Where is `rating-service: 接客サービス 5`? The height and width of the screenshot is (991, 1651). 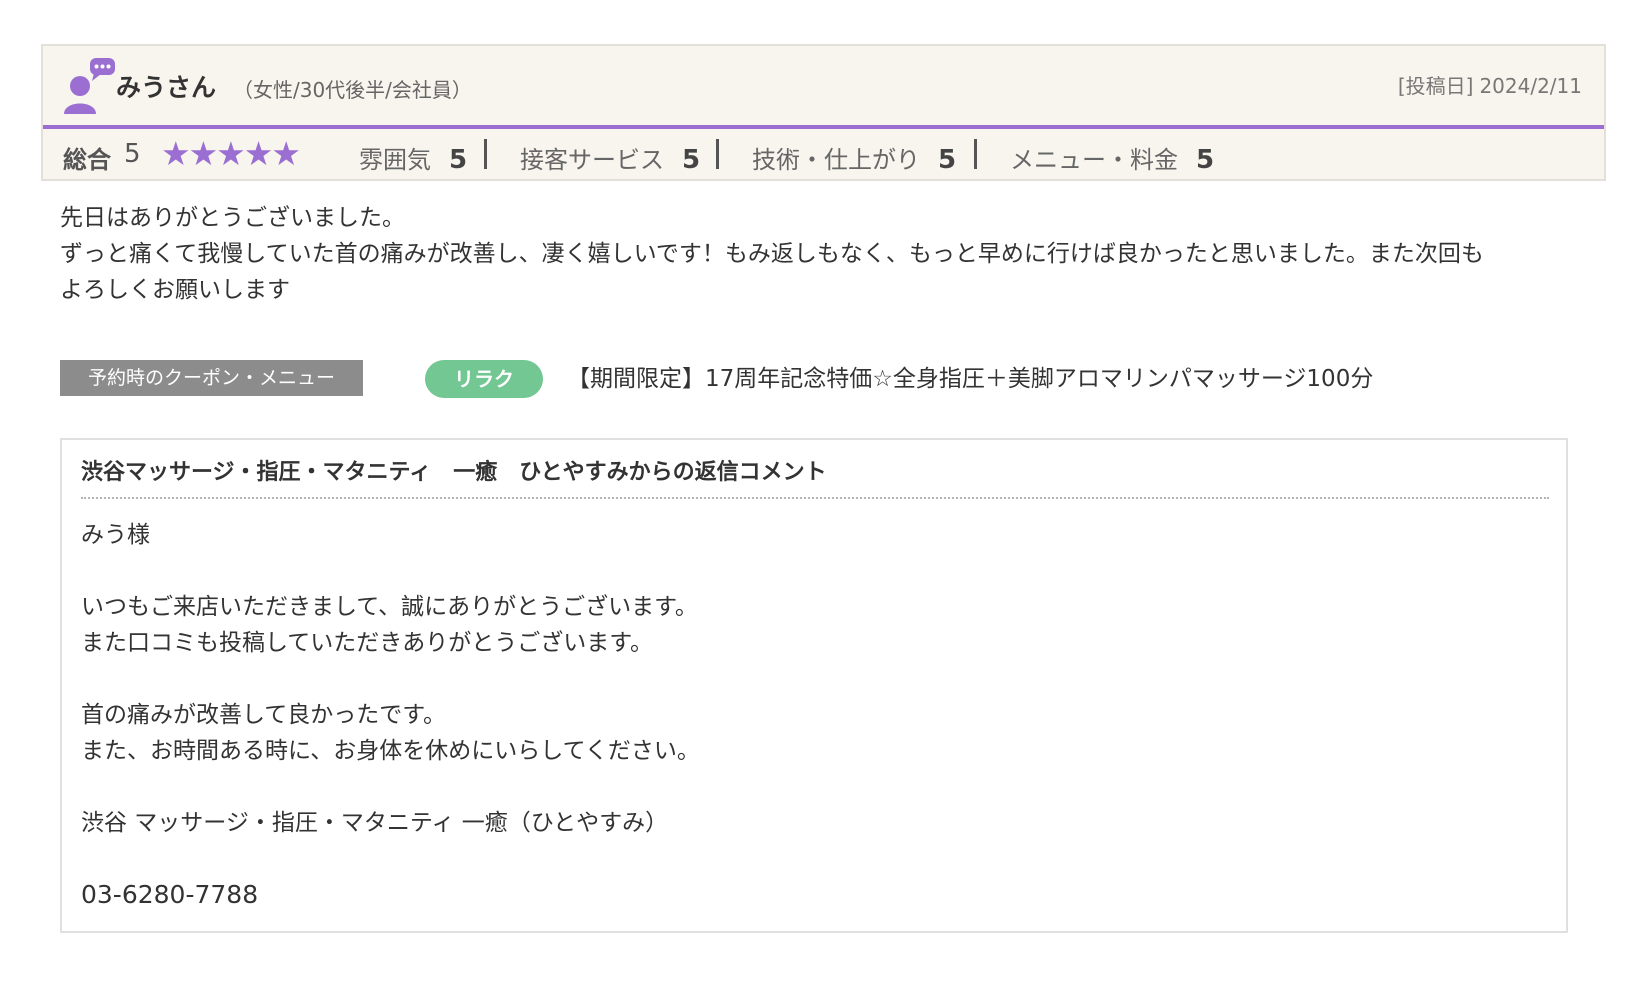
rating-service: 接客サービス 5 is located at coordinates (610, 157).